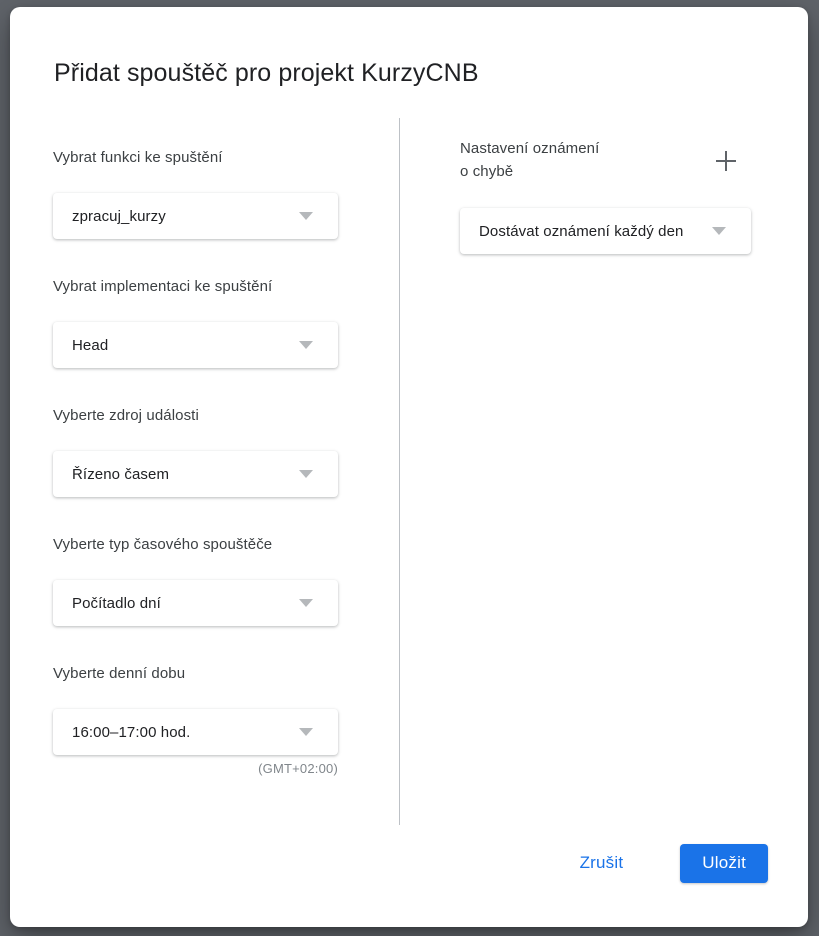 The height and width of the screenshot is (936, 819). What do you see at coordinates (195, 474) in the screenshot?
I see `select-event-source: Řízeno časem` at bounding box center [195, 474].